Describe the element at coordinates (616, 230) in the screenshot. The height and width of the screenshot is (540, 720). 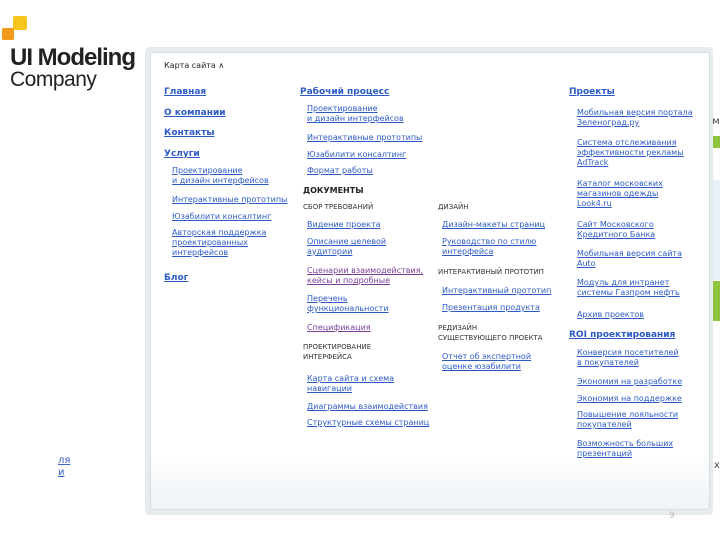
I see `project-link: Сайт Московского Кредитного Банка` at that location.